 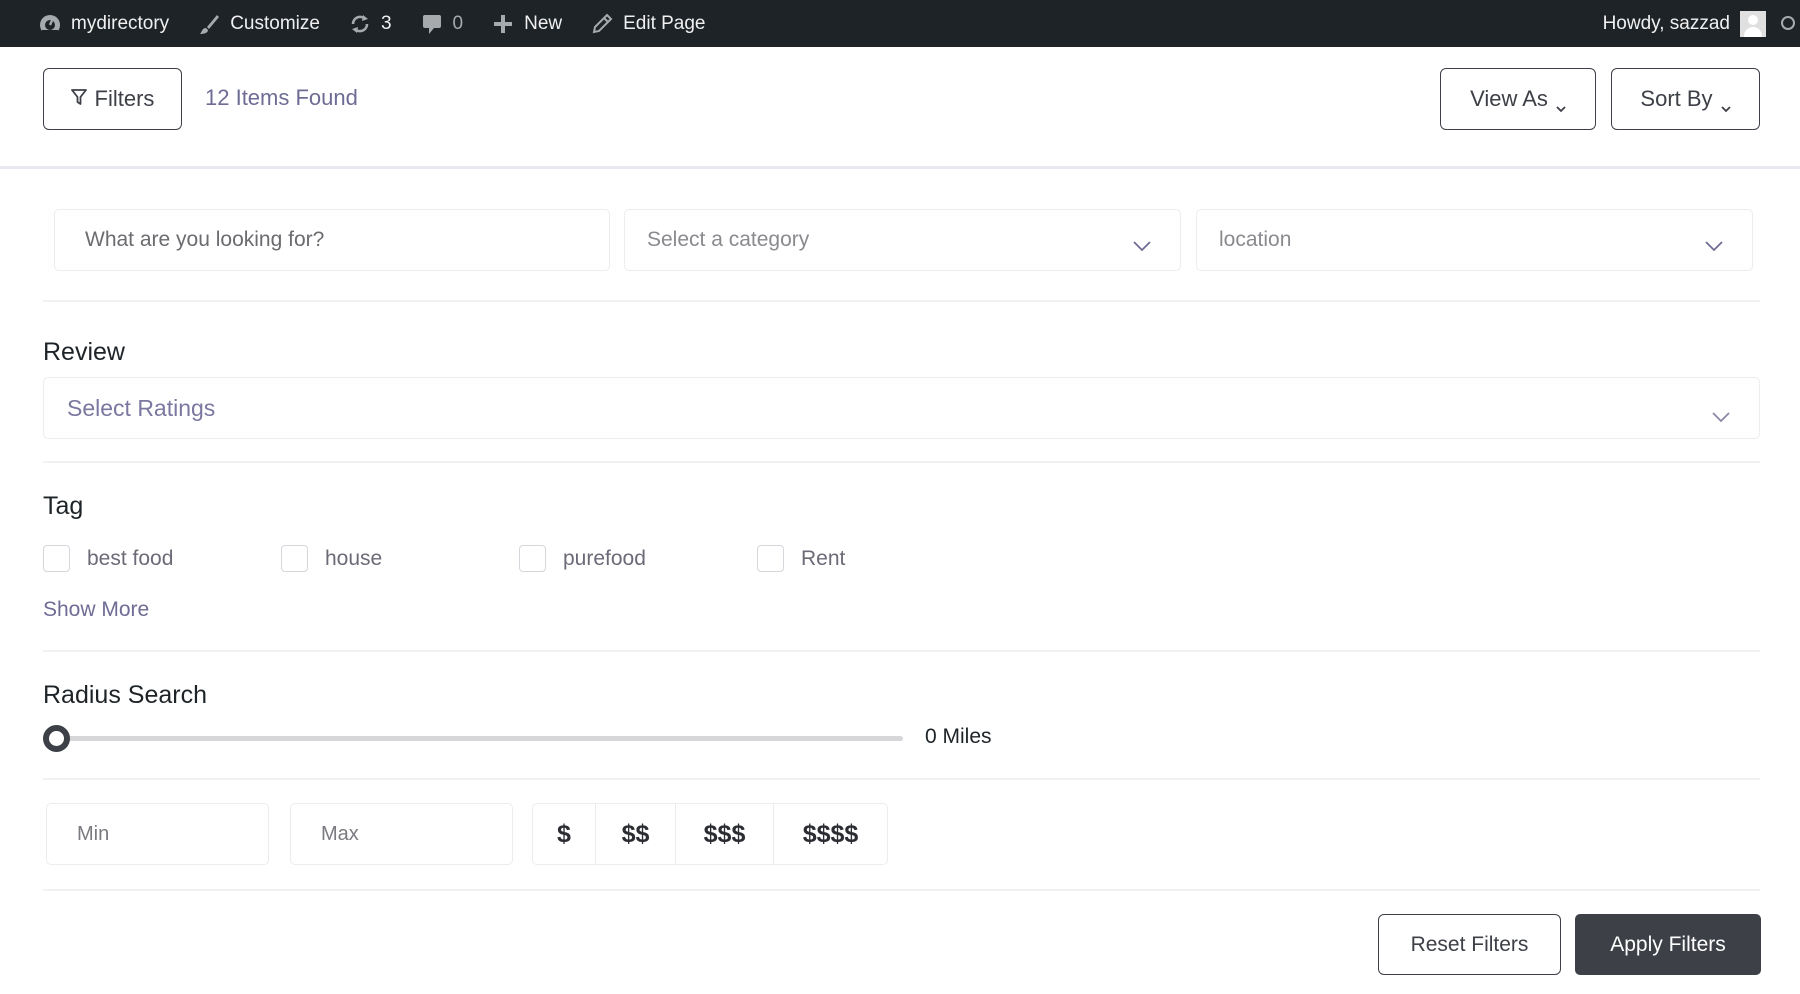 What do you see at coordinates (141, 407) in the screenshot?
I see `ratings-placeholder: Select Ratings` at bounding box center [141, 407].